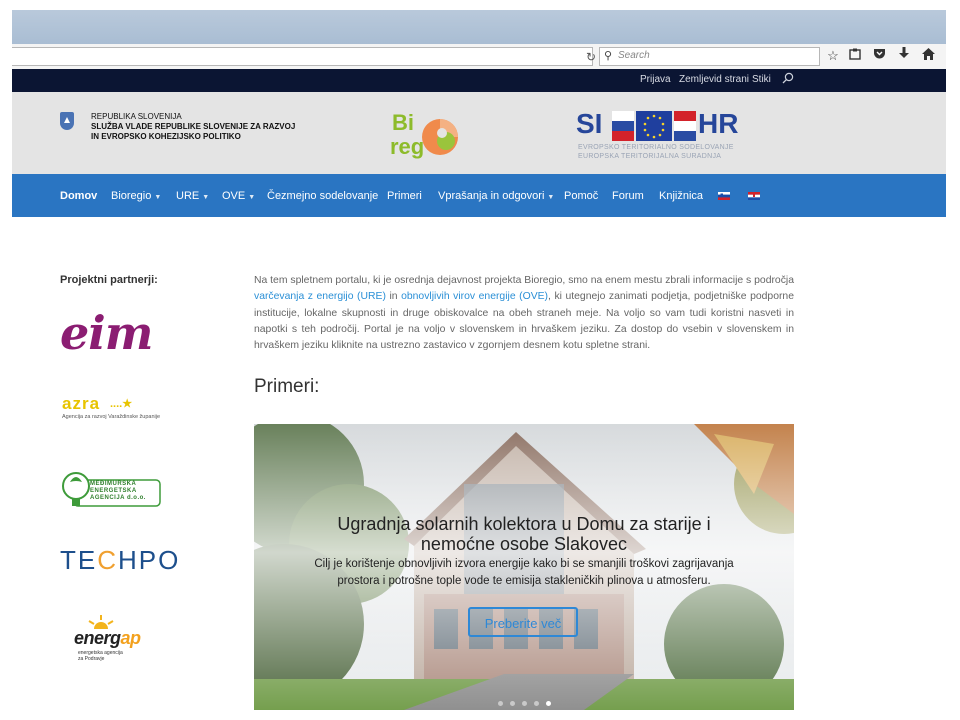 The height and width of the screenshot is (720, 960). Describe the element at coordinates (928, 56) in the screenshot. I see `home-icon` at that location.